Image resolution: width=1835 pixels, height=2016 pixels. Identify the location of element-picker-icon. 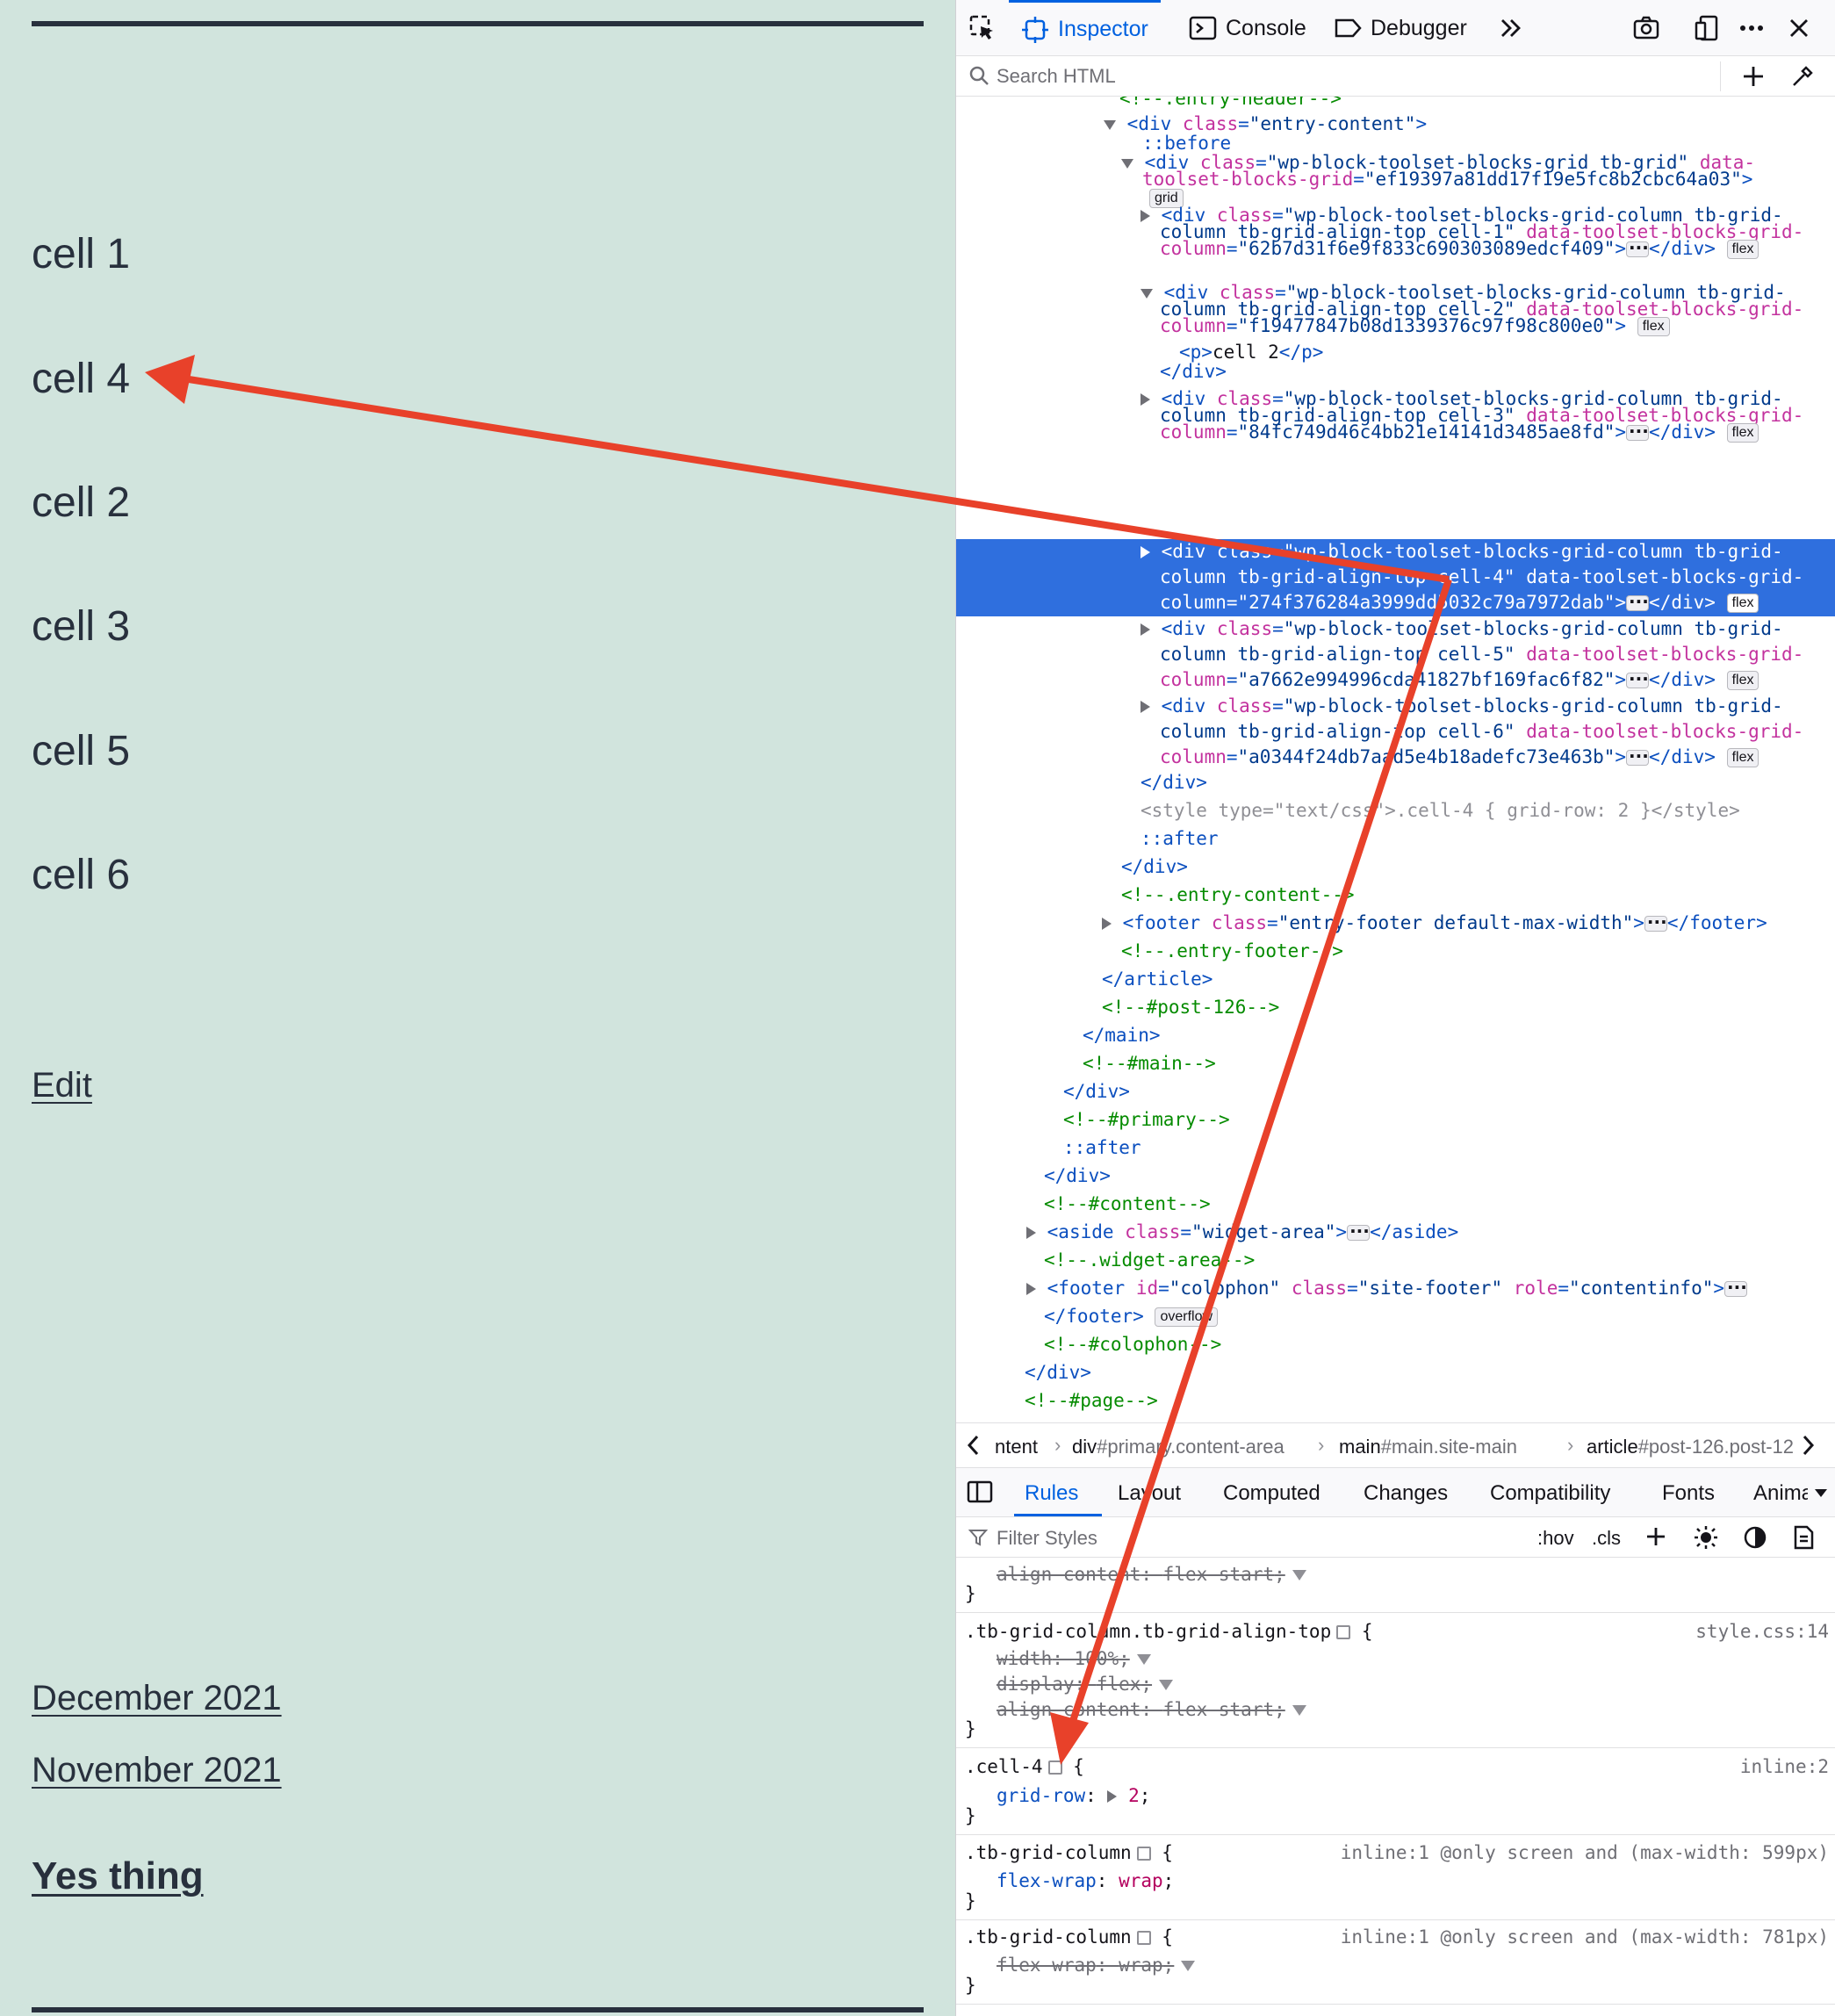
(986, 28).